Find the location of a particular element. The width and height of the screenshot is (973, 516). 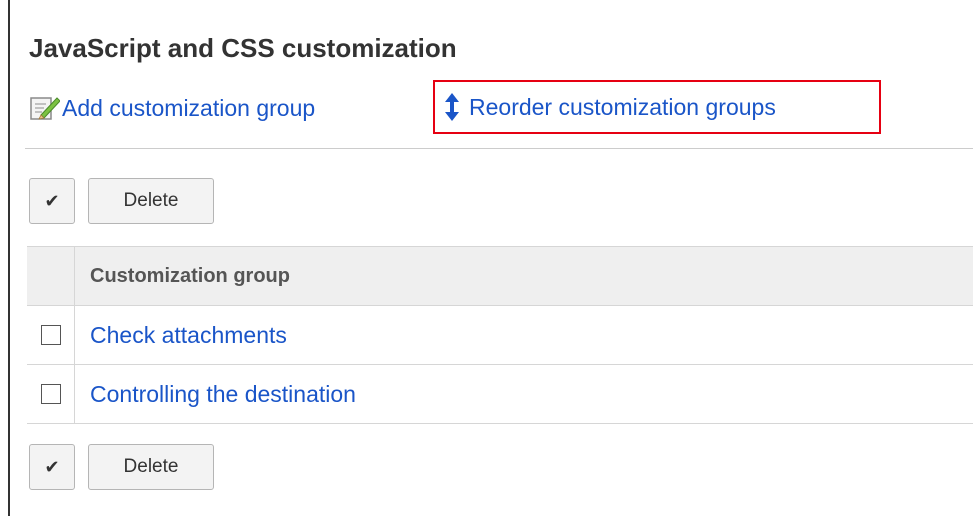

reorder-customization-groups-link: Reorder customization groups is located at coordinates (657, 107).